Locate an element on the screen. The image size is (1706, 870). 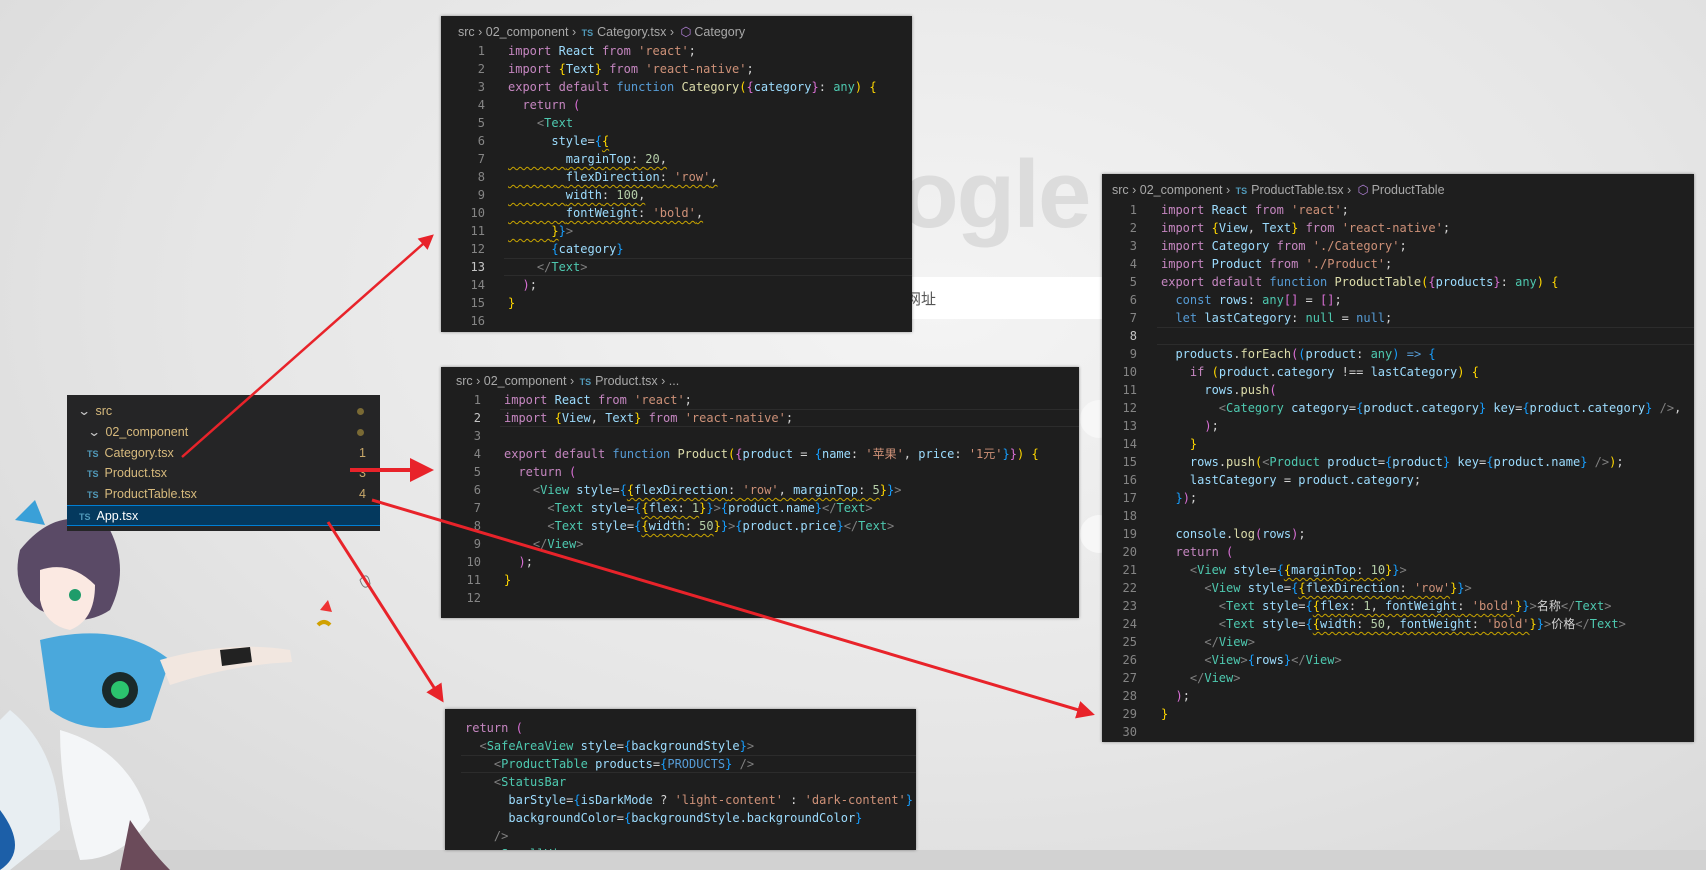
line-number: 22 is located at coordinates (1129, 588).